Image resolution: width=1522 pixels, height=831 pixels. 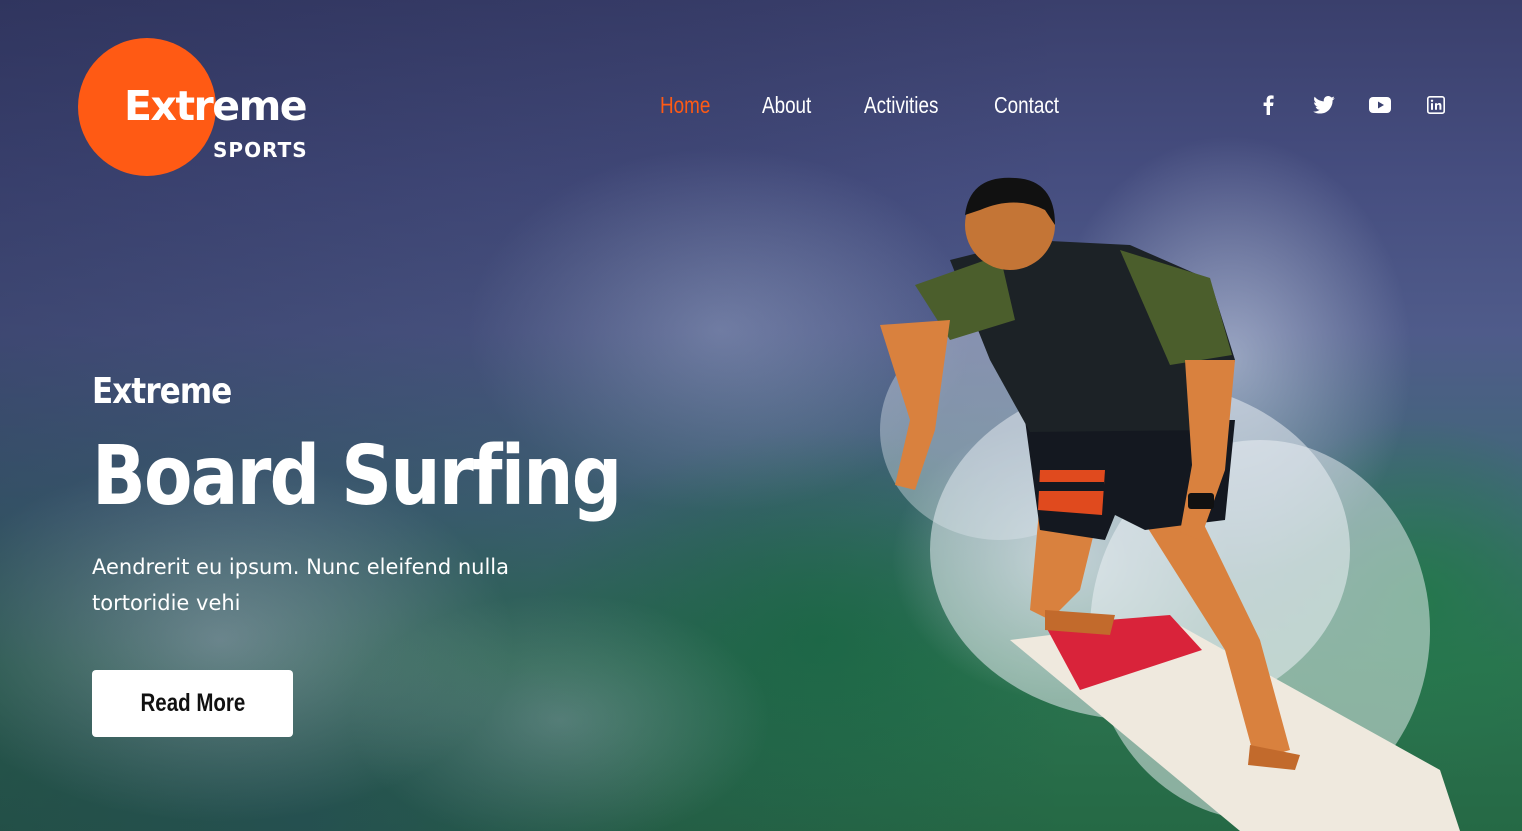 I want to click on nav-contact: Contact, so click(x=1026, y=105).